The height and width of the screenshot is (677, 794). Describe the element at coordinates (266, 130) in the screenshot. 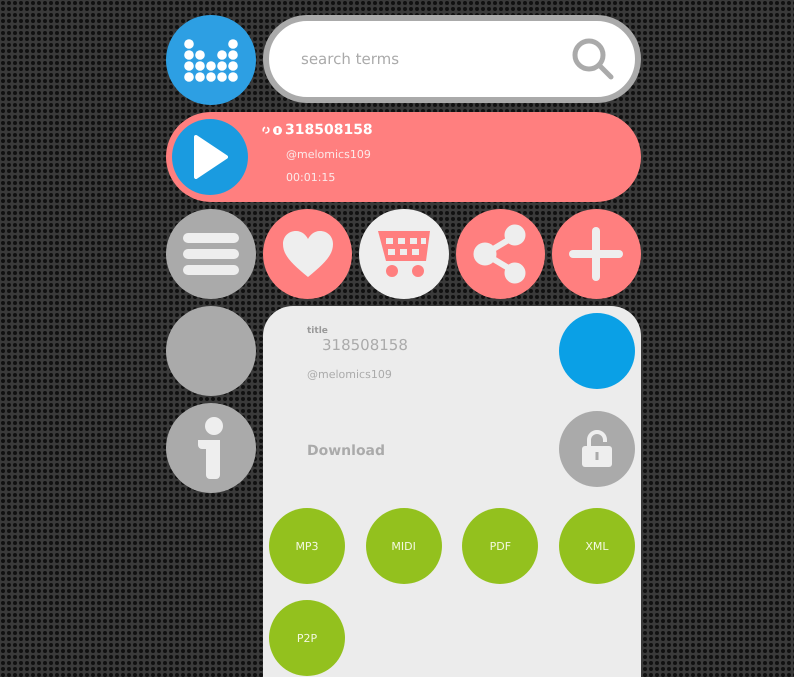

I see `repeat-icon` at that location.